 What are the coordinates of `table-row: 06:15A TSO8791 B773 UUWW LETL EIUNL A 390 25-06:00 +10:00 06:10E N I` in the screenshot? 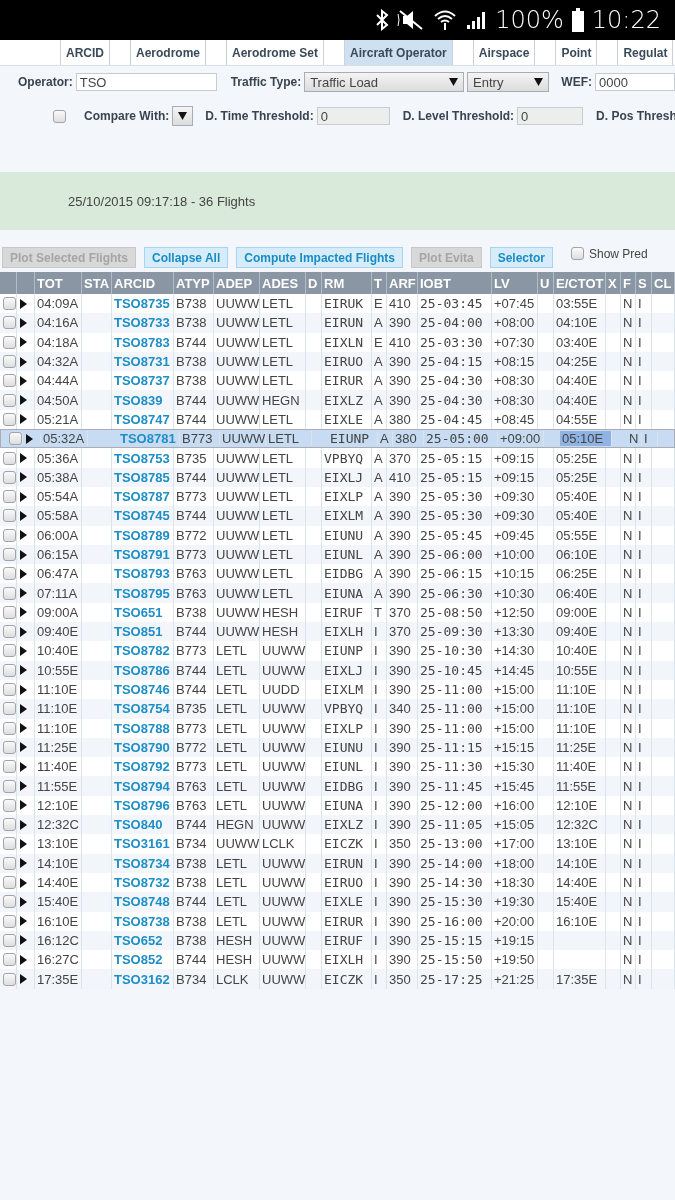 It's located at (337, 554).